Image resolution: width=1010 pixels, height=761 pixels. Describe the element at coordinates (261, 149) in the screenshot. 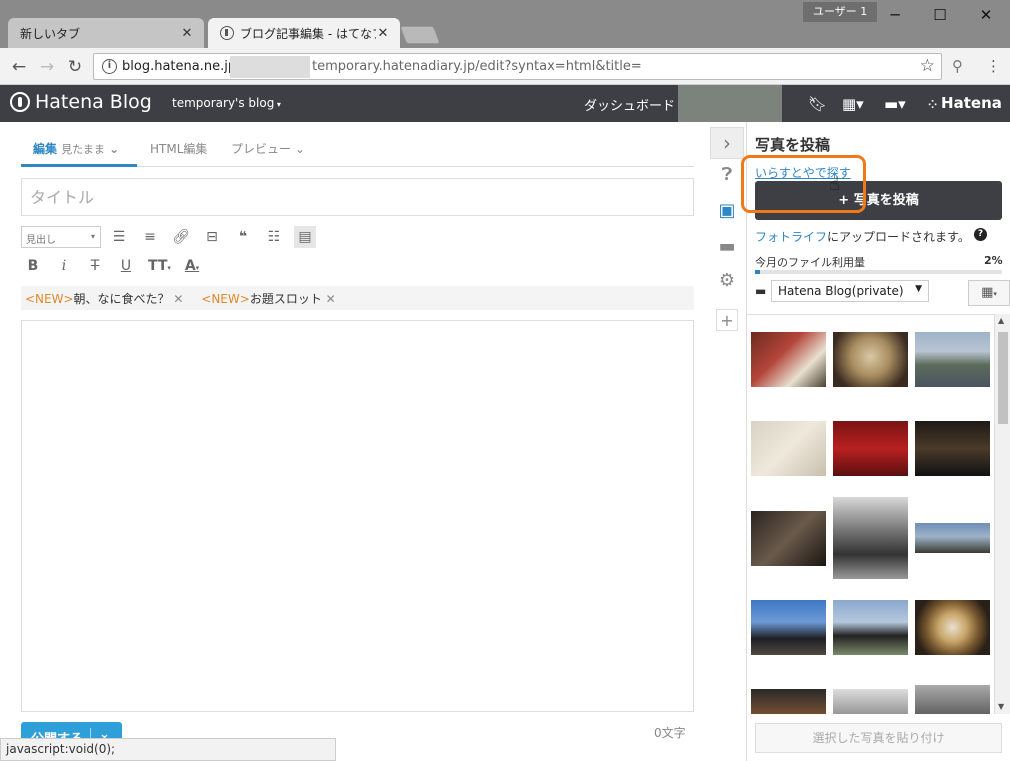

I see `tab-preview-label: プレビュー` at that location.